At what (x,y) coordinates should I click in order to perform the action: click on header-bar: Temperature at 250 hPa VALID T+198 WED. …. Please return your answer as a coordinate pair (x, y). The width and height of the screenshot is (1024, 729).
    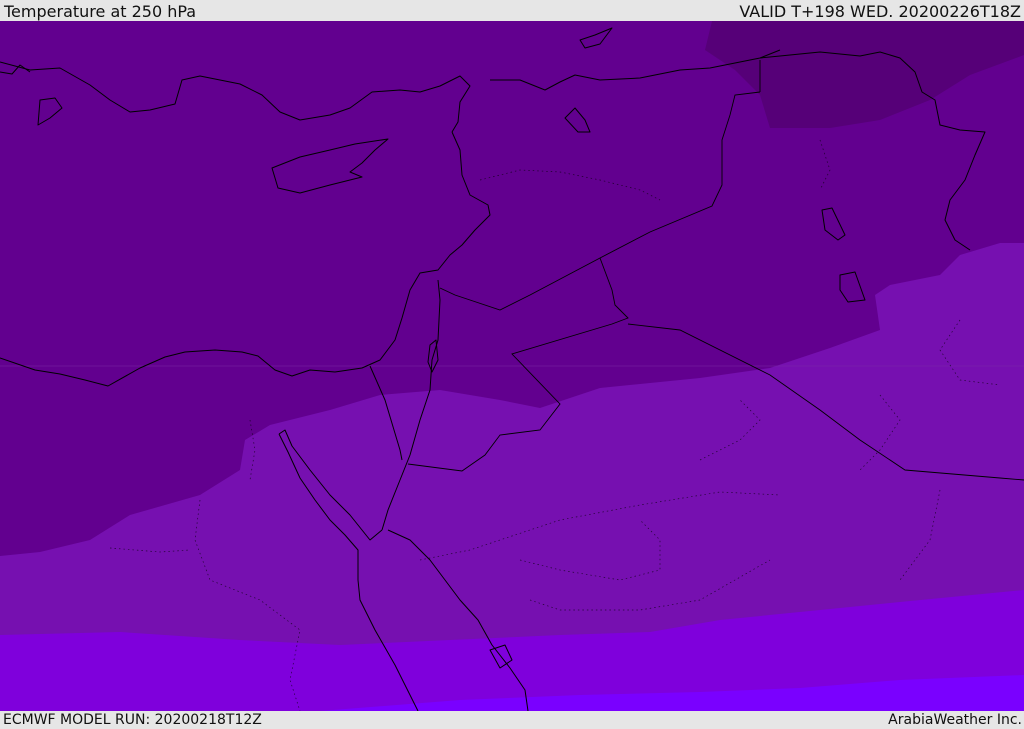
    Looking at the image, I should click on (512, 10).